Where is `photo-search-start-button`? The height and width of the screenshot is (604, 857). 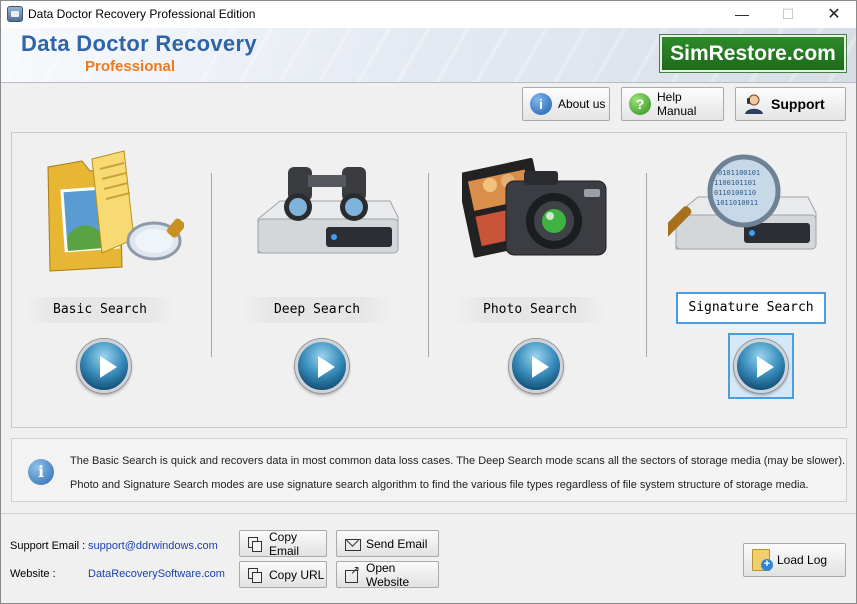 photo-search-start-button is located at coordinates (536, 366).